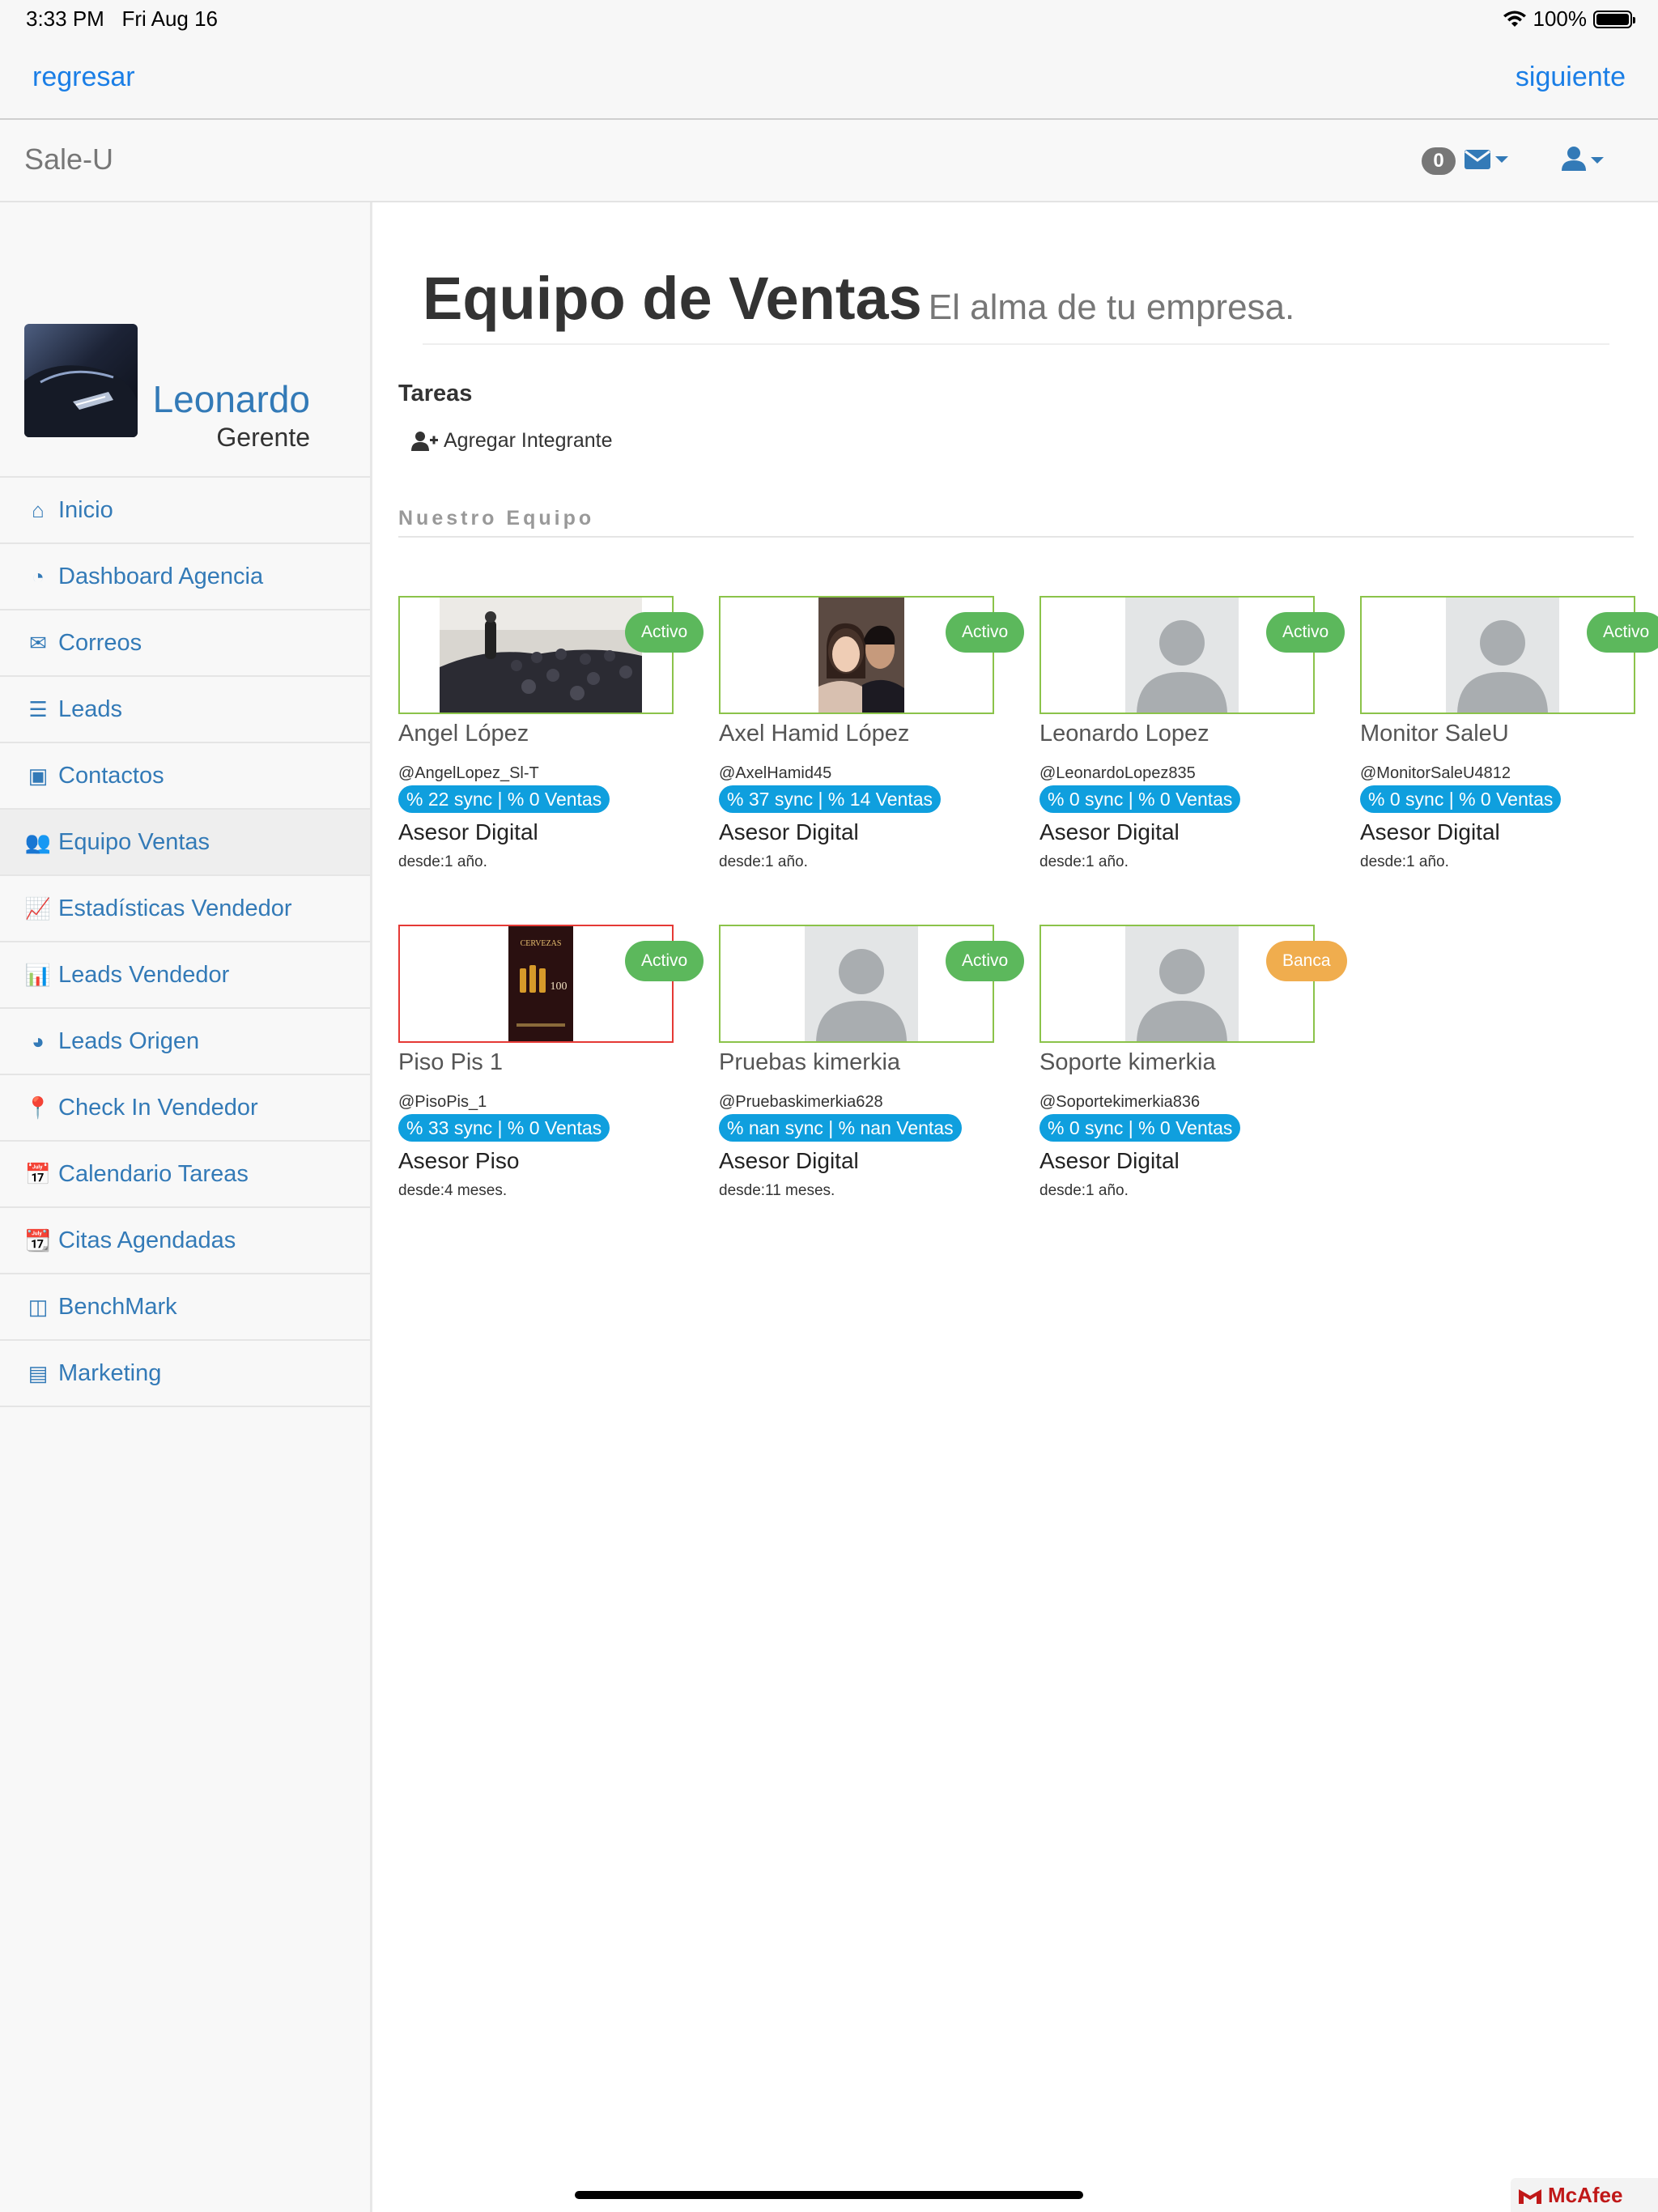 The width and height of the screenshot is (1658, 2212). What do you see at coordinates (814, 734) in the screenshot?
I see `member-name: Axel Hamid López` at bounding box center [814, 734].